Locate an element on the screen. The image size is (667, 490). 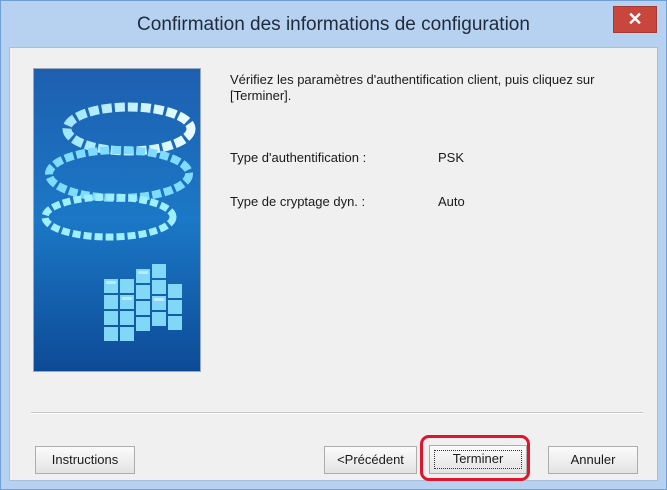
previous-button: <Précédent is located at coordinates (370, 460).